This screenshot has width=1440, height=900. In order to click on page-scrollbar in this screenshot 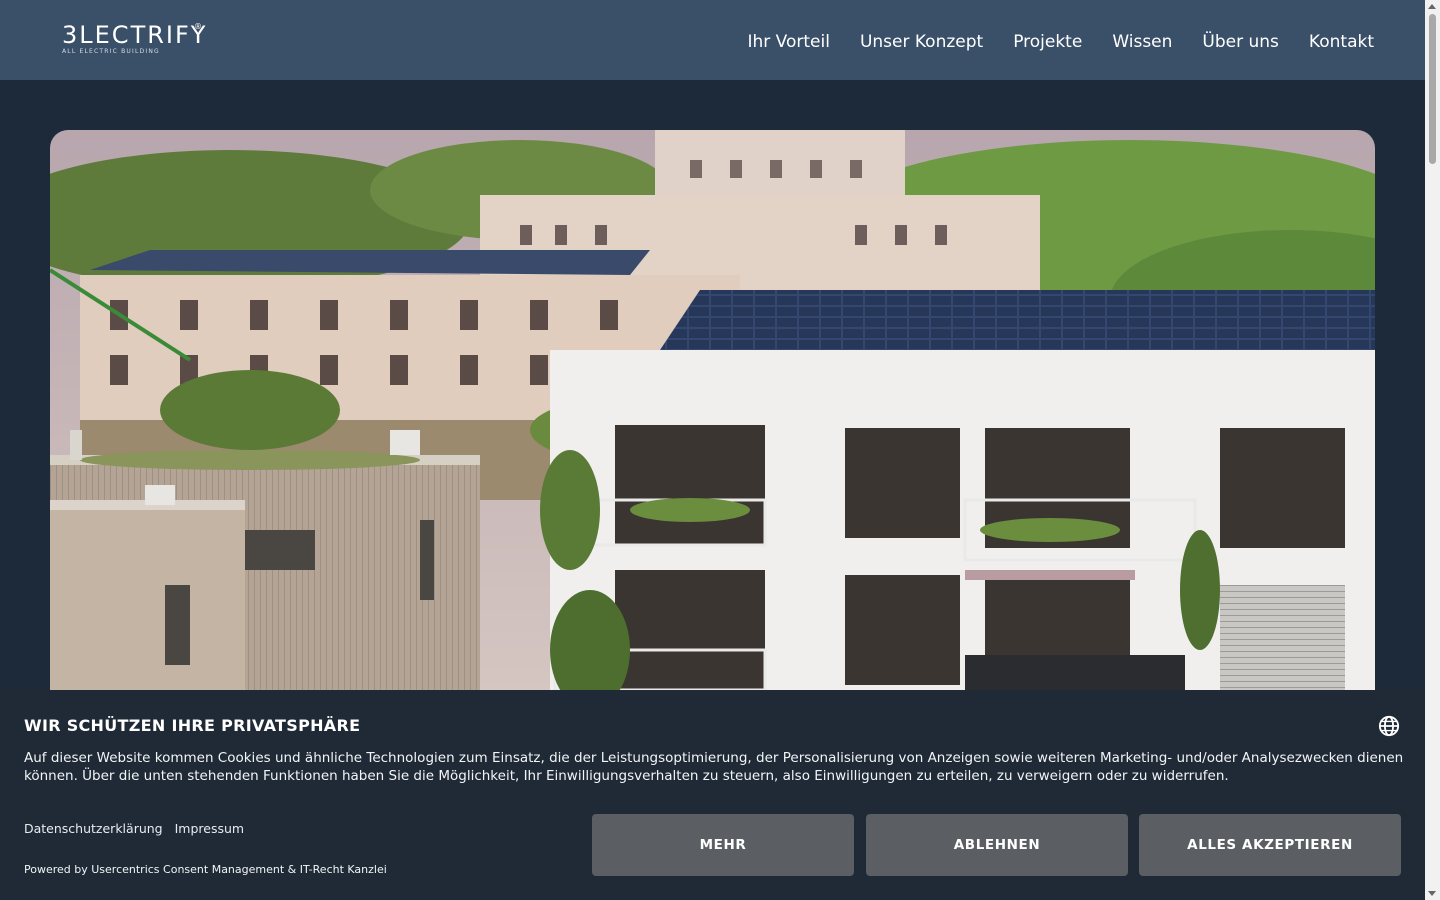, I will do `click(1432, 450)`.